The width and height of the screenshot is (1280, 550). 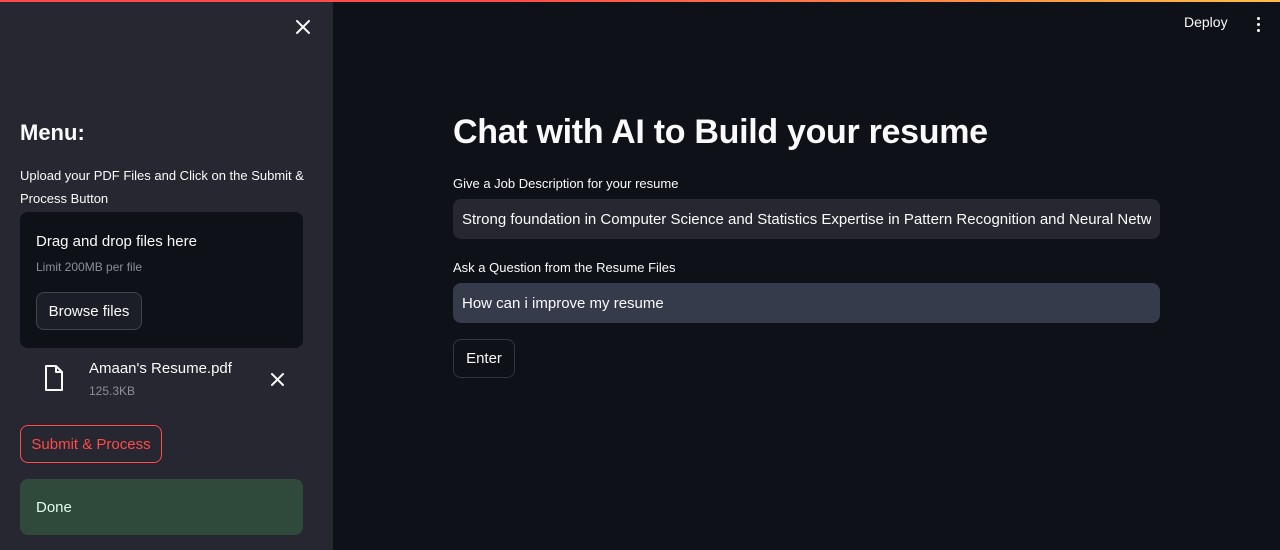 I want to click on close-sidebar-button, so click(x=303, y=27).